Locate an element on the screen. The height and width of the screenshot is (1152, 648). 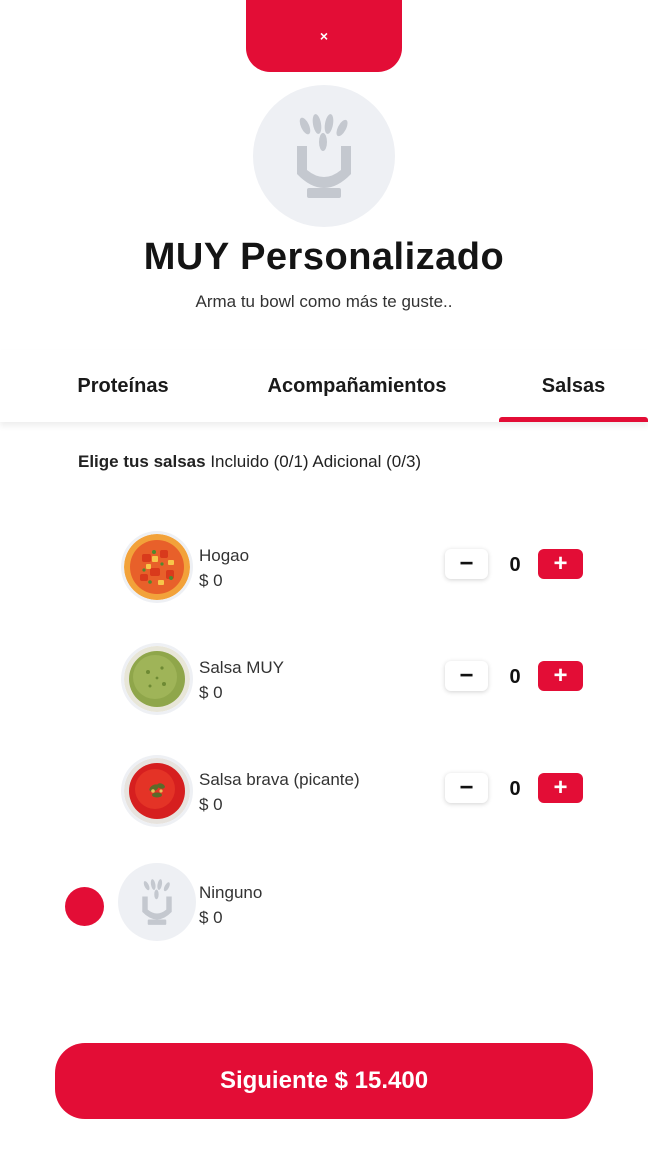
muy-logo is located at coordinates (324, 156).